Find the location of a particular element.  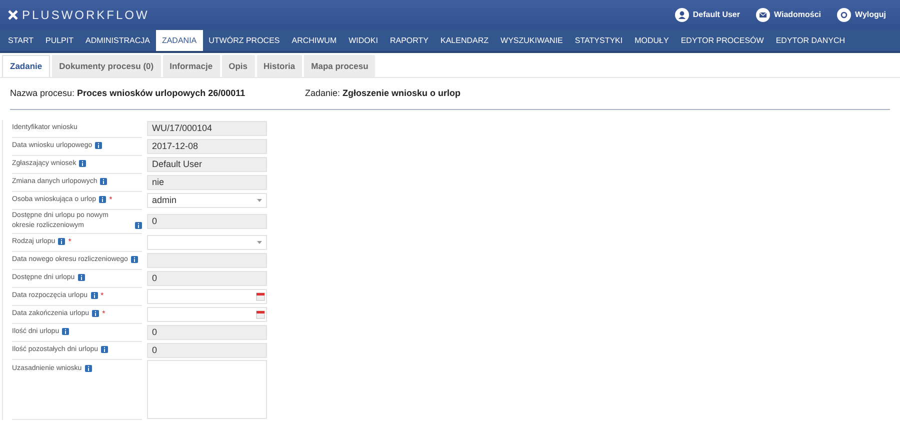

process-name: Nazwa procesu: Proces wniosków urlopowych 26/00011 is located at coordinates (128, 93).